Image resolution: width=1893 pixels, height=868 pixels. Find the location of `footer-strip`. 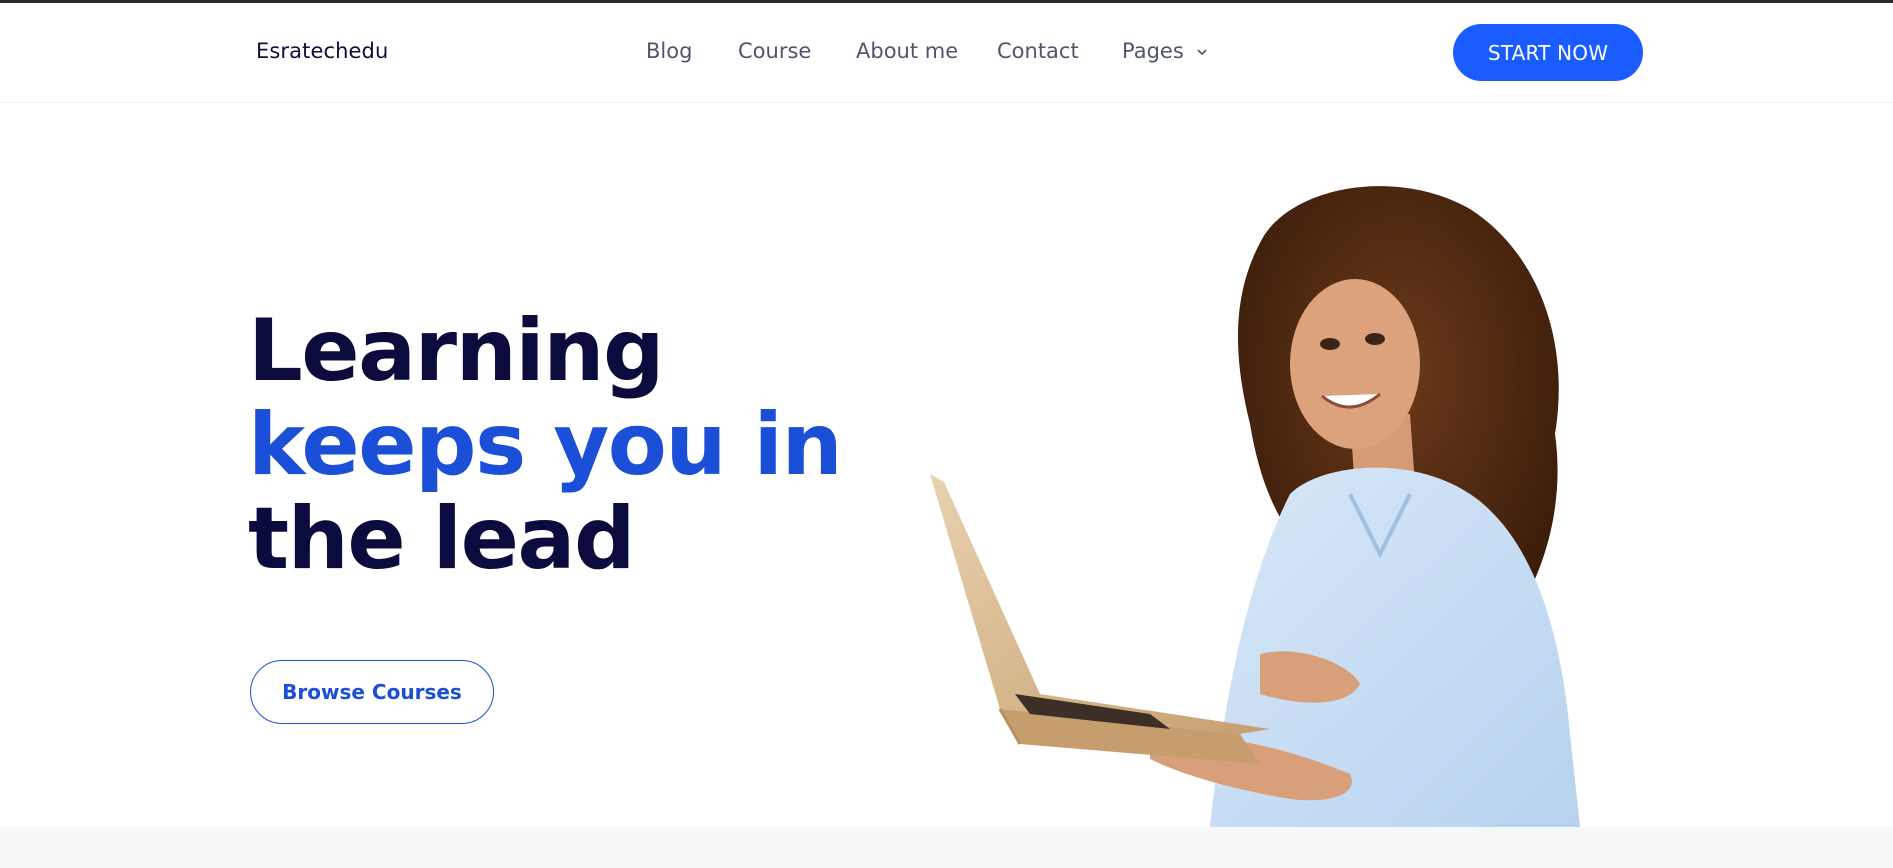

footer-strip is located at coordinates (946, 847).